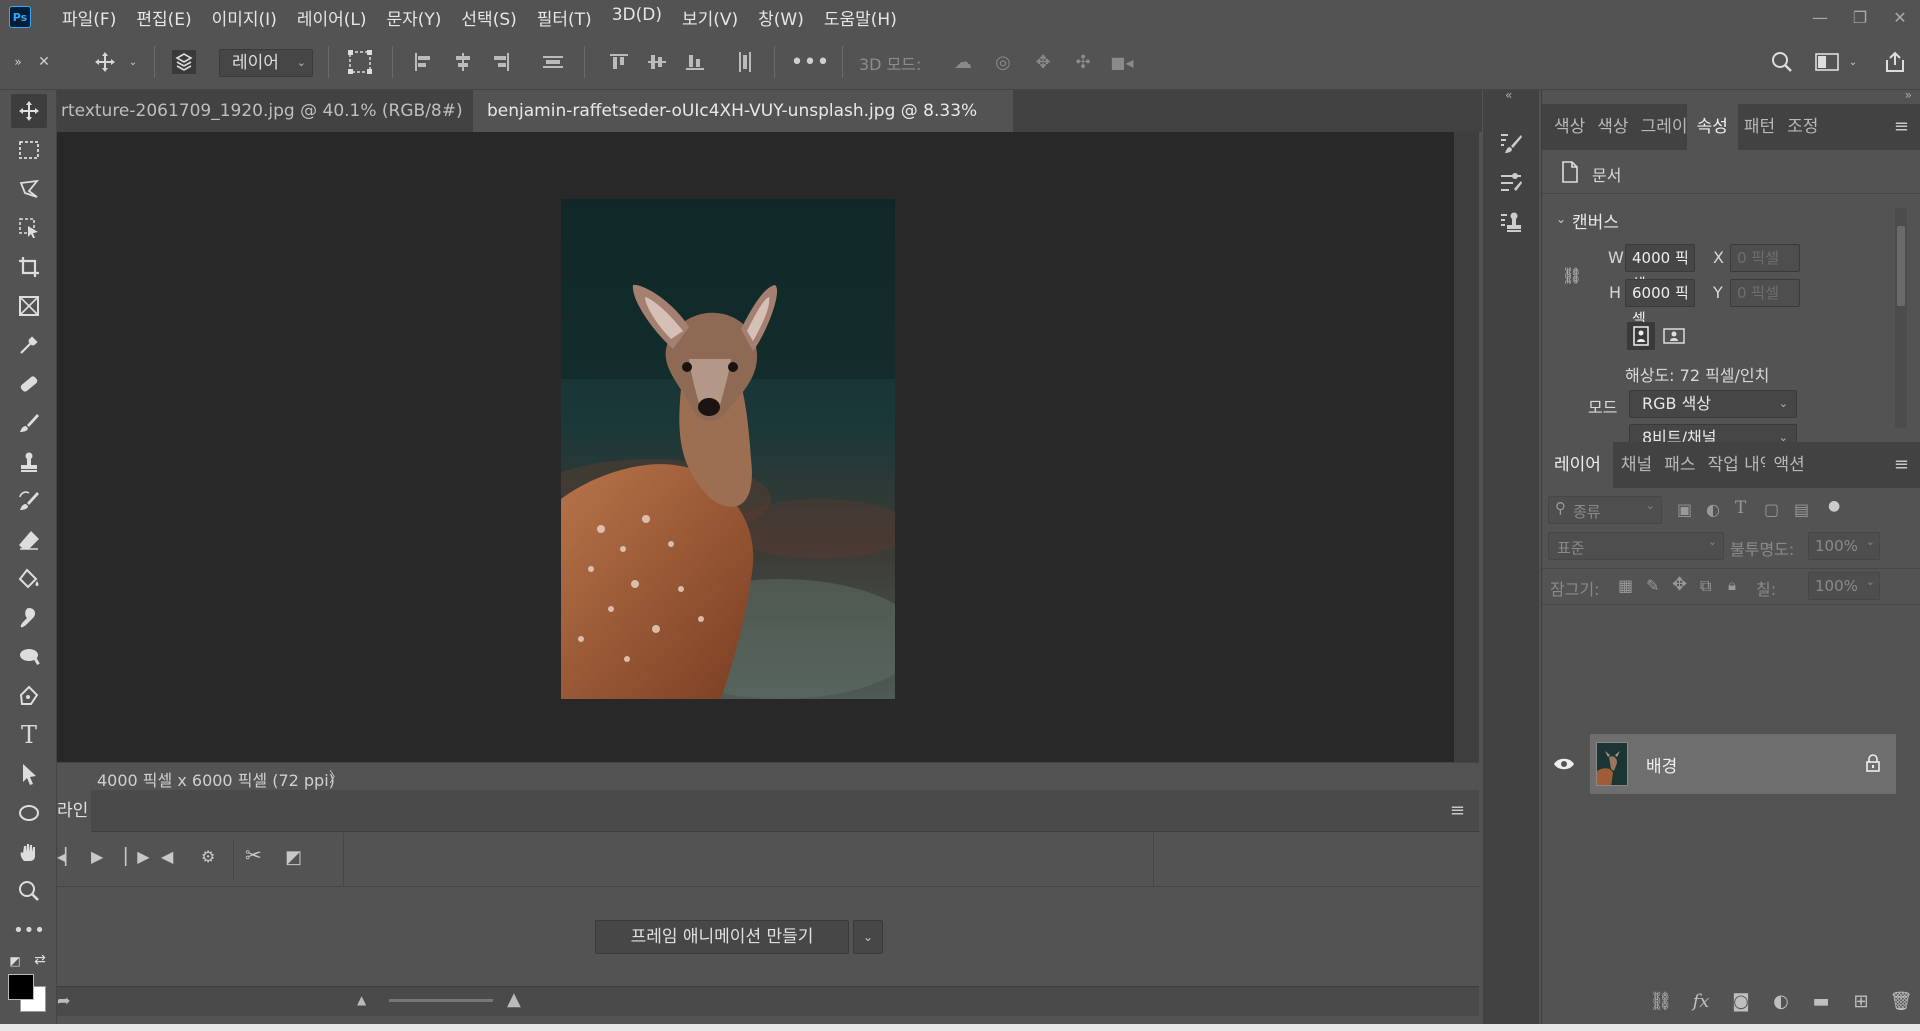 The width and height of the screenshot is (1920, 1031). I want to click on layer-style-fx-icon: fx, so click(1701, 1001).